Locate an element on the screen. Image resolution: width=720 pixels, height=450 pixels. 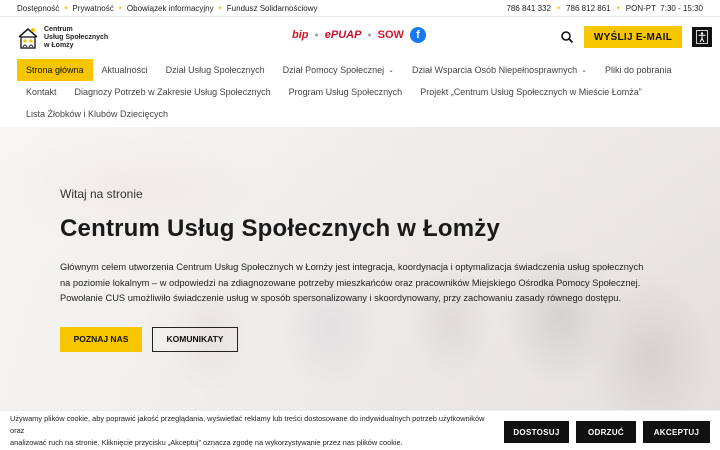
site-logo: Centrum Usług Społecznych w Łomży is located at coordinates (62, 38).